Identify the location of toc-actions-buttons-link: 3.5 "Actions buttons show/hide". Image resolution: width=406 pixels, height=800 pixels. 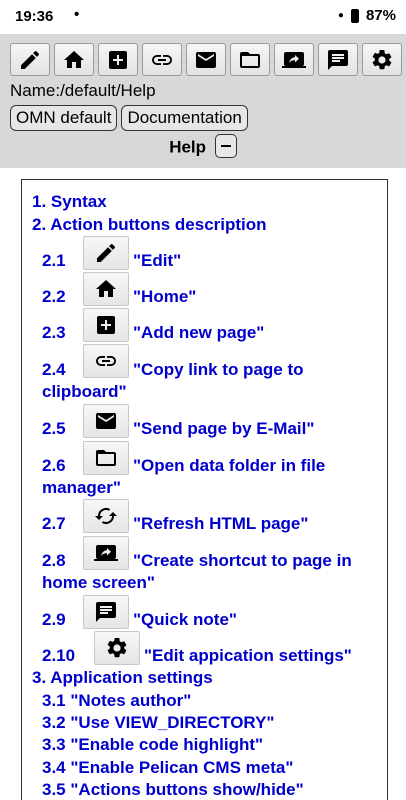
(173, 790).